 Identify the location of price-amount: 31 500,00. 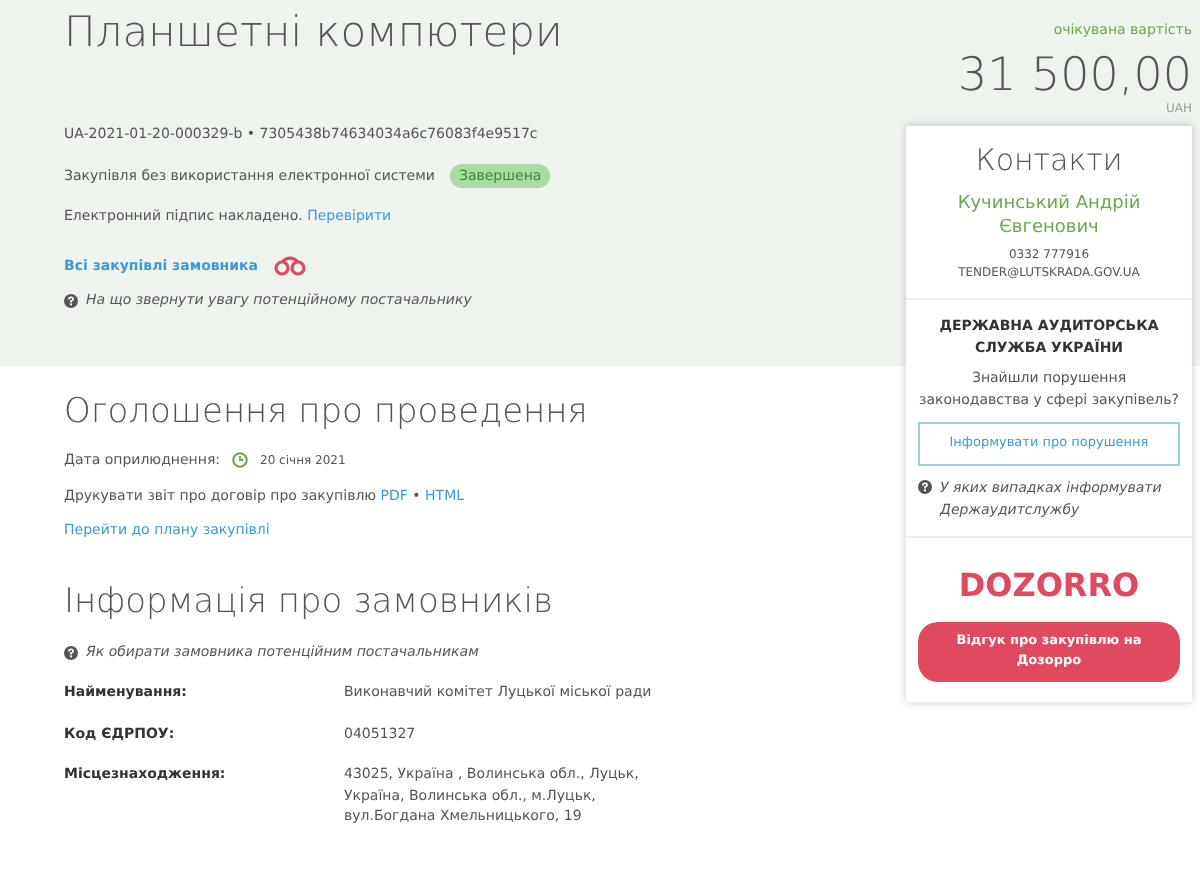
(1073, 76).